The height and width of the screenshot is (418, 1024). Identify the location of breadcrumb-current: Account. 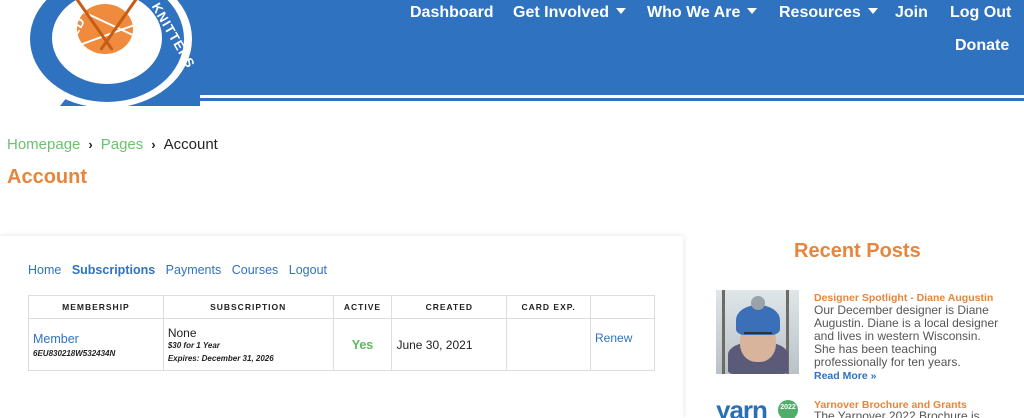
(190, 144).